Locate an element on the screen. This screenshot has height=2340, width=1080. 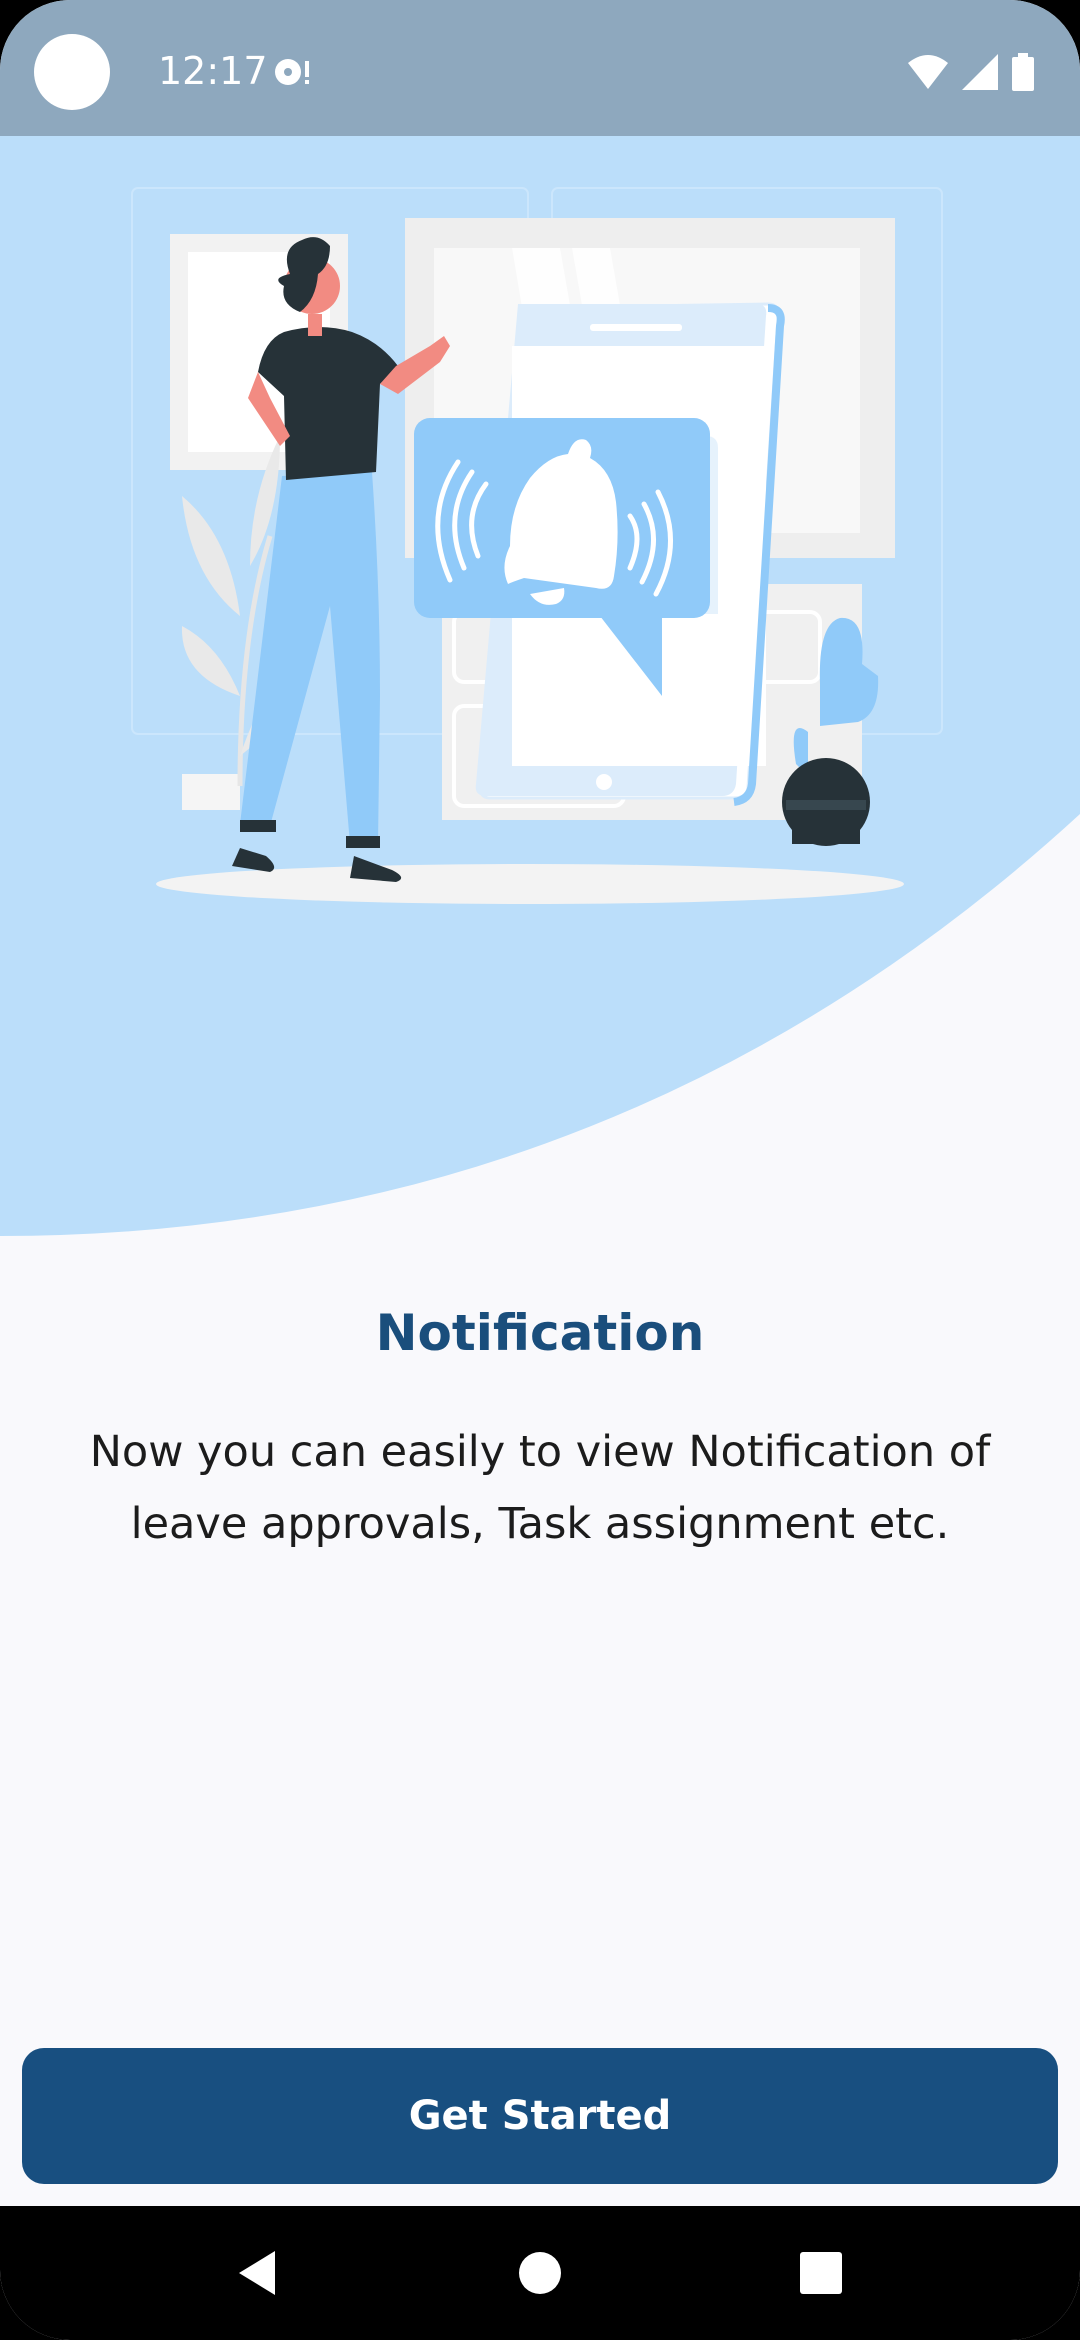
wifi-icon is located at coordinates (928, 72).